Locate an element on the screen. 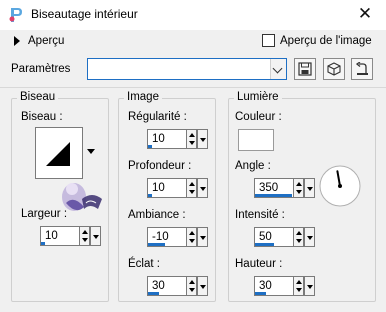  depth-spinner: 10 is located at coordinates (177, 188).